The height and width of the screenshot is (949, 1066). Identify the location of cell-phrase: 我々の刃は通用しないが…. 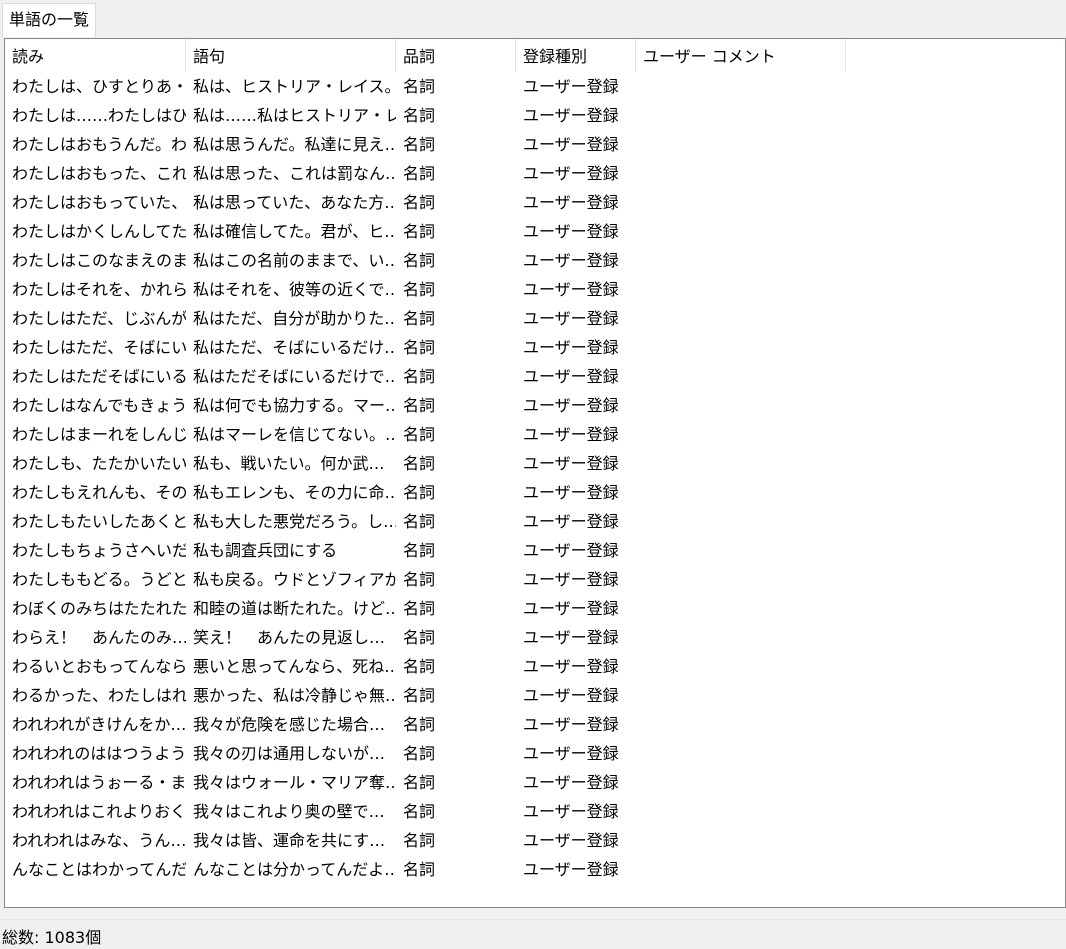
(289, 753).